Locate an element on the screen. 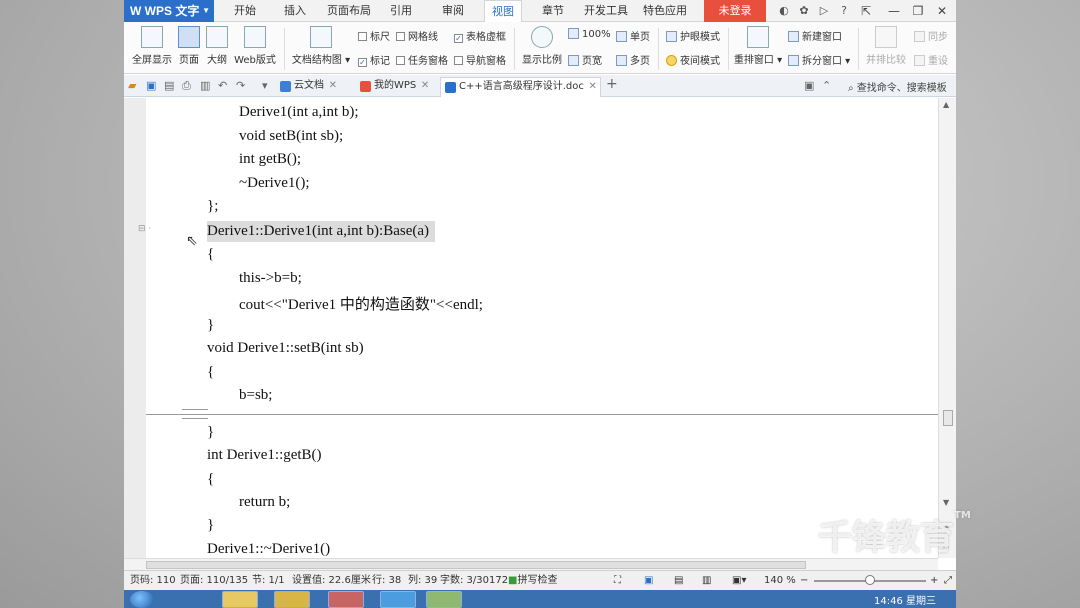 The height and width of the screenshot is (608, 1080). new-window-button: 新建窗口 is located at coordinates (815, 35).